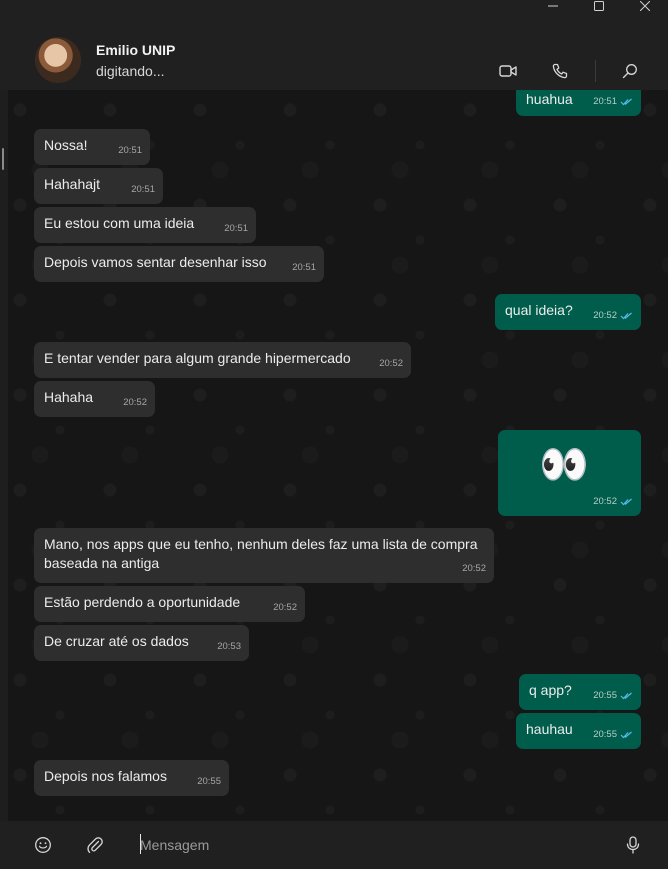 This screenshot has height=869, width=668. I want to click on message-time-text: 20:51, so click(605, 101).